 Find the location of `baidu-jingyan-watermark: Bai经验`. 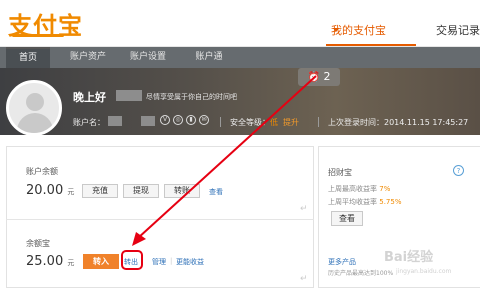

baidu-jingyan-watermark: Bai经验 is located at coordinates (409, 257).